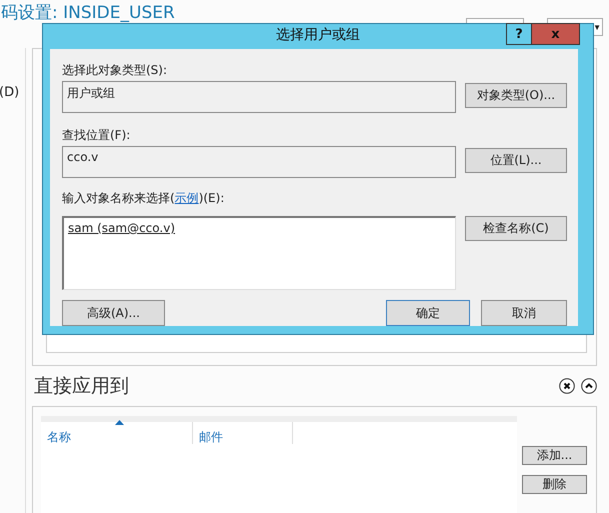  Describe the element at coordinates (119, 422) in the screenshot. I see `sort-arrow-icon` at that location.